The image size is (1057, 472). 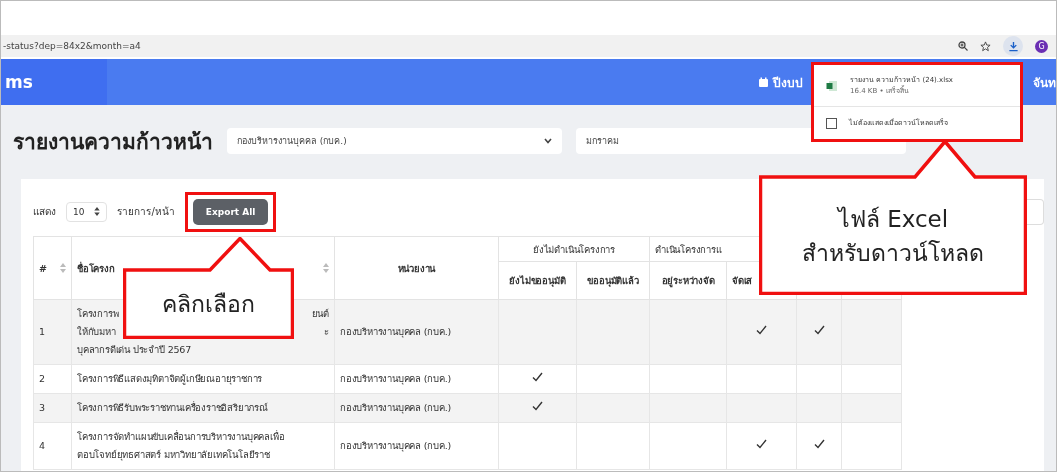 What do you see at coordinates (113, 142) in the screenshot?
I see `page-title: รายงานความก้าวหน้า` at bounding box center [113, 142].